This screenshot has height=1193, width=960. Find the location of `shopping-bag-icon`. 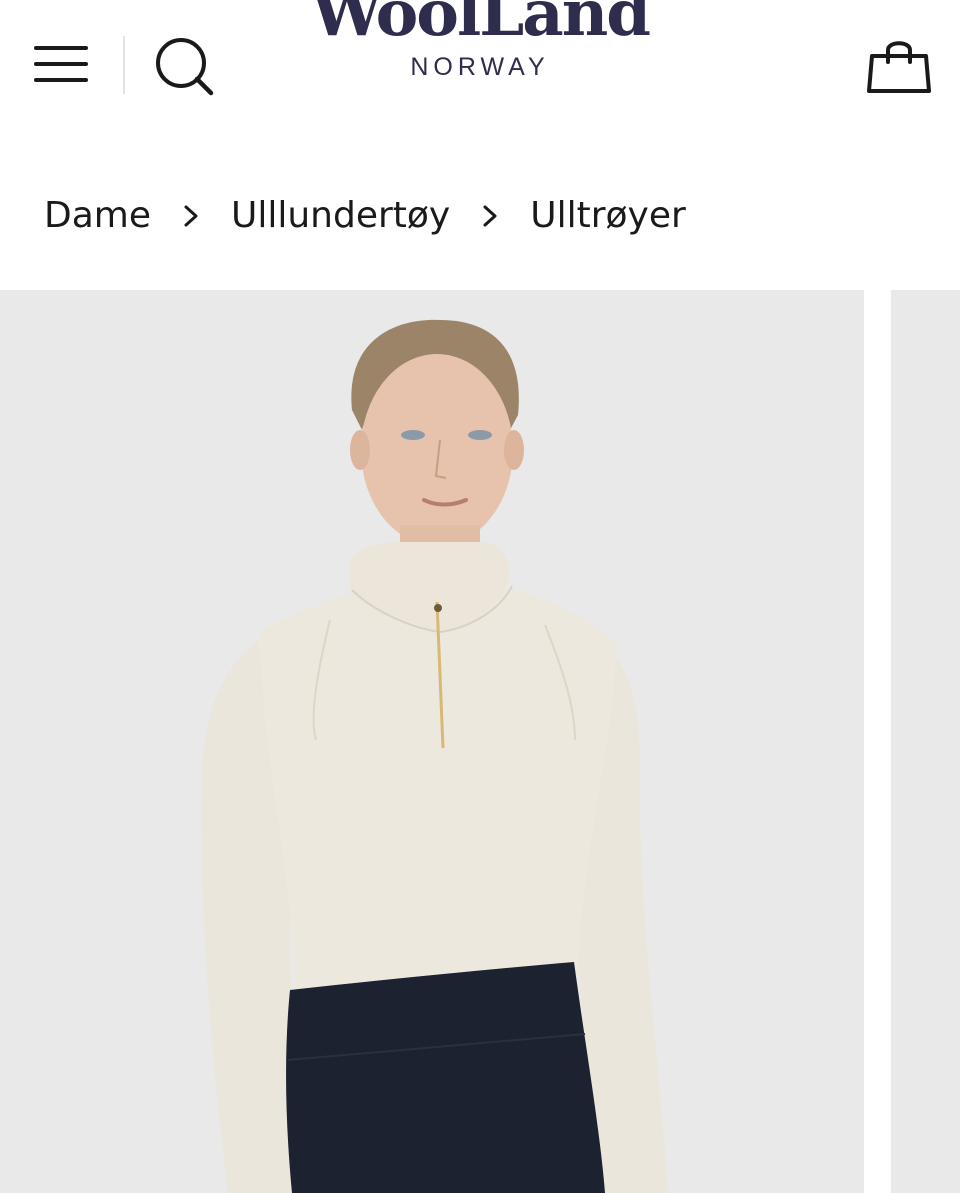

shopping-bag-icon is located at coordinates (899, 67).